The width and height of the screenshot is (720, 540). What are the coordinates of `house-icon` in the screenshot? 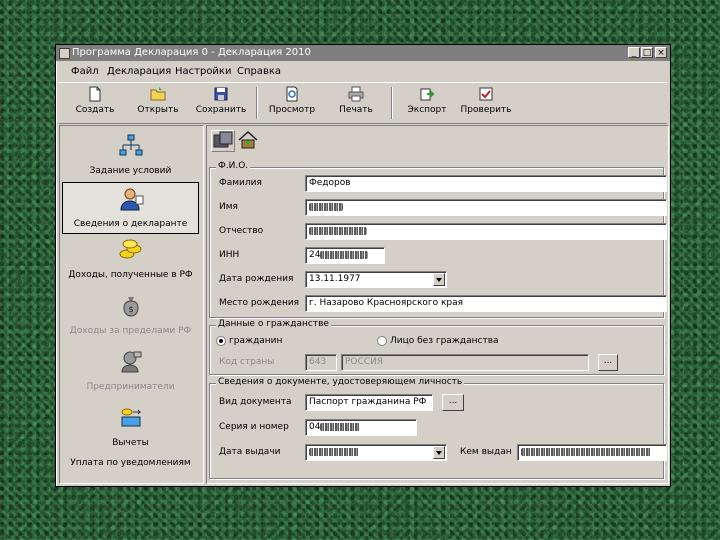 It's located at (248, 139).